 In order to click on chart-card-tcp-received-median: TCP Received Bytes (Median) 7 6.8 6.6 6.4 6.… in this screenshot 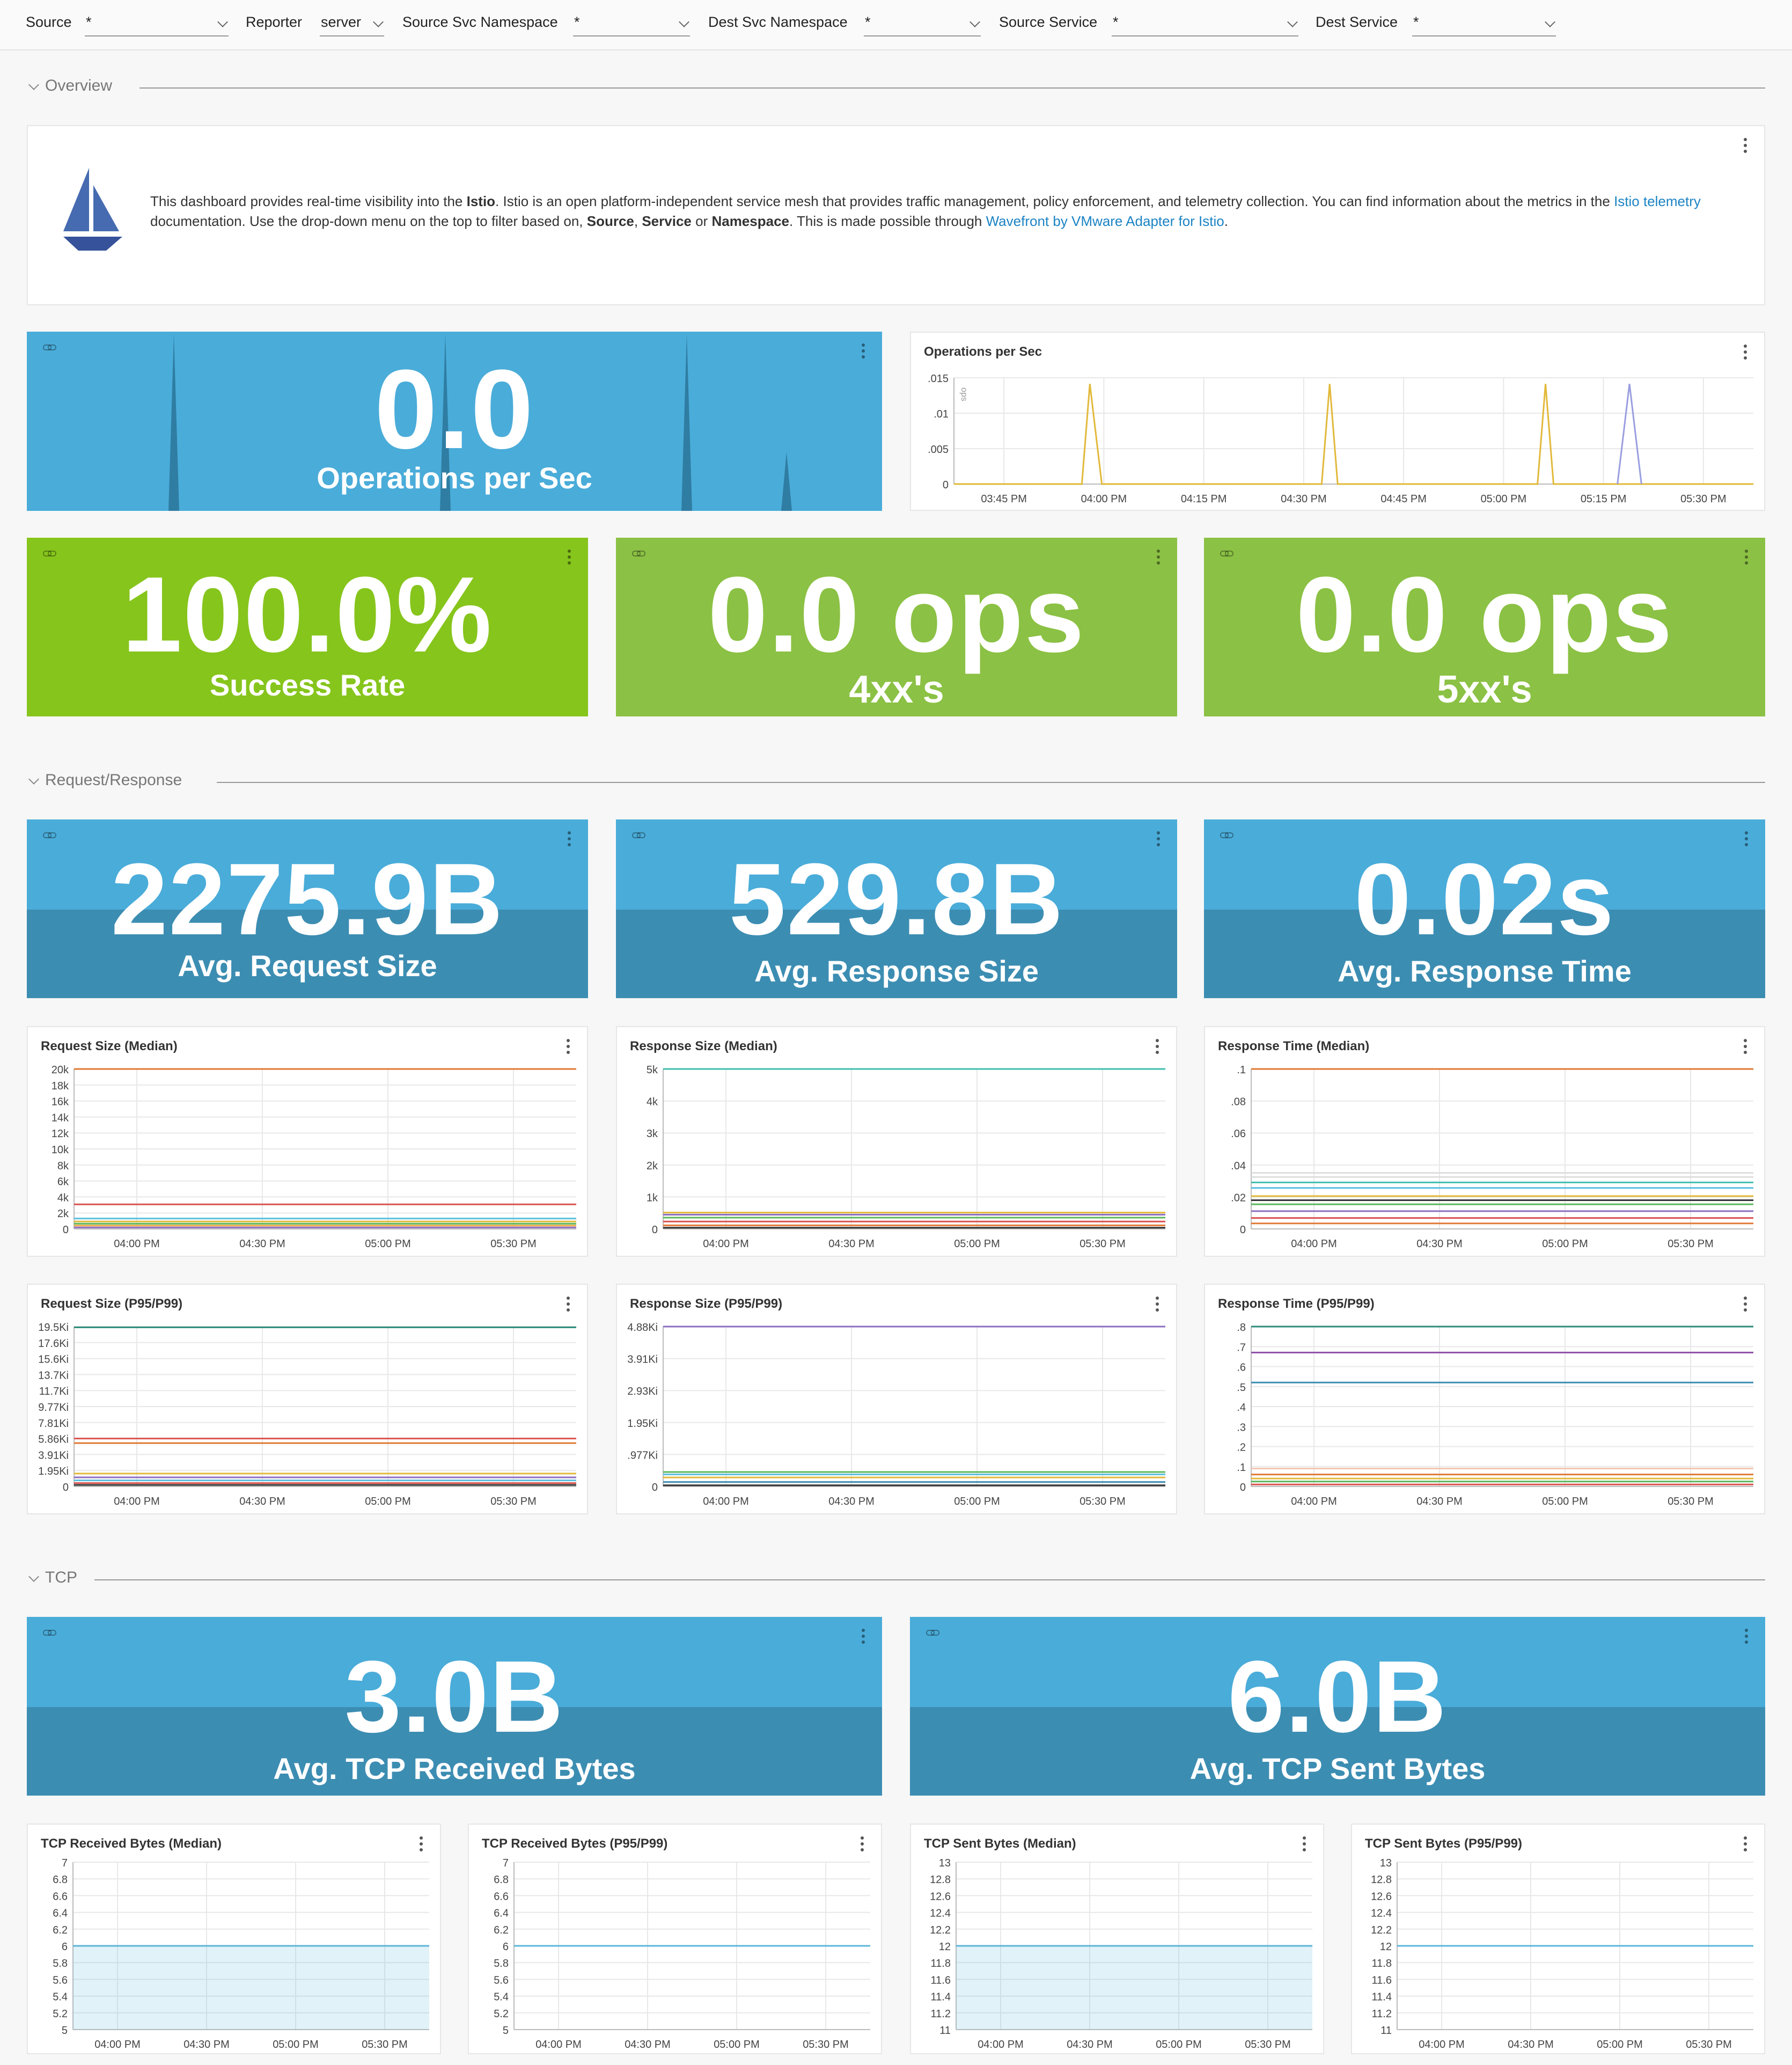, I will do `click(234, 1939)`.